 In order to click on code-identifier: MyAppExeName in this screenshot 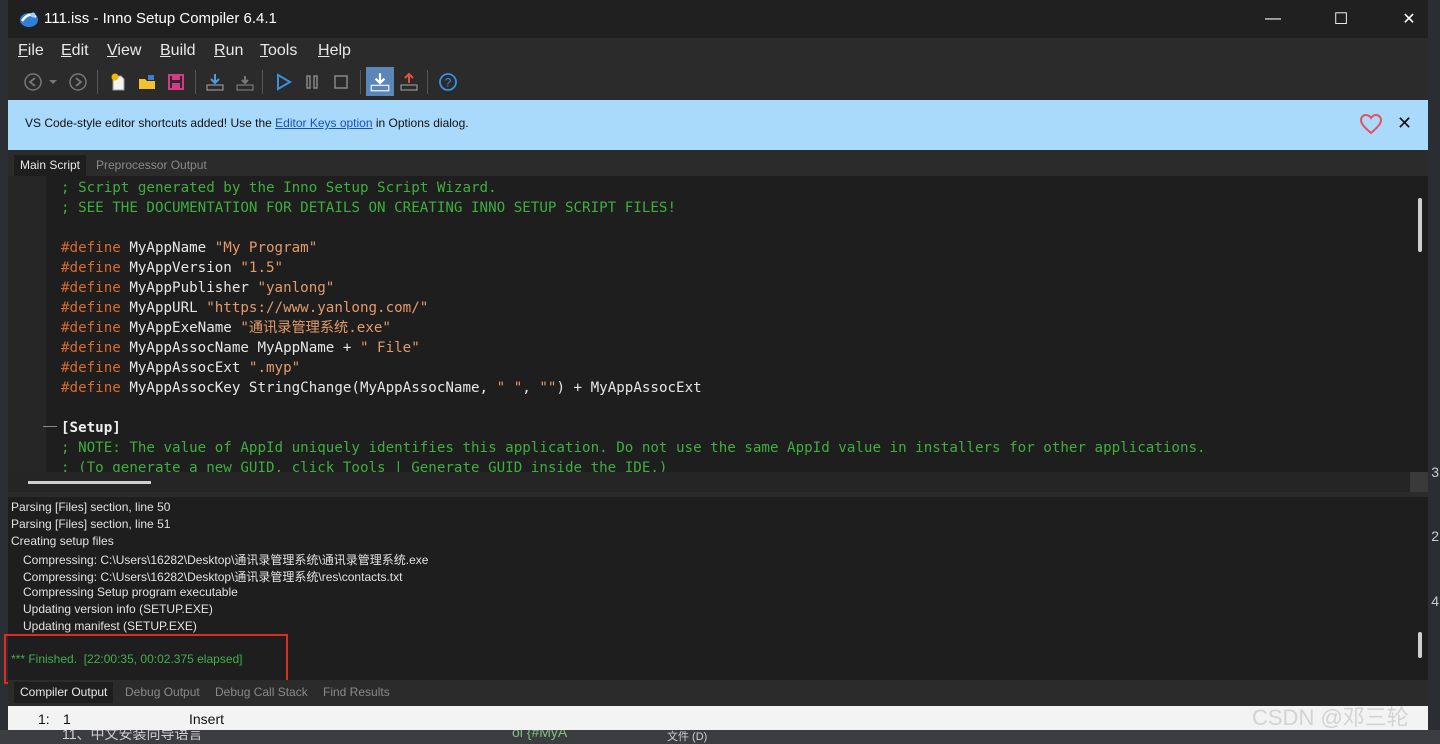, I will do `click(180, 328)`.